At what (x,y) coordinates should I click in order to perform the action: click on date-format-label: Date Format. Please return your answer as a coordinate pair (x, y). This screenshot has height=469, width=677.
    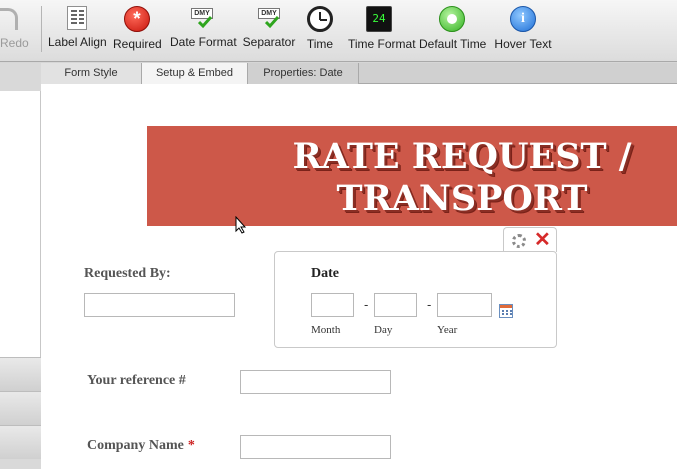
    Looking at the image, I should click on (203, 42).